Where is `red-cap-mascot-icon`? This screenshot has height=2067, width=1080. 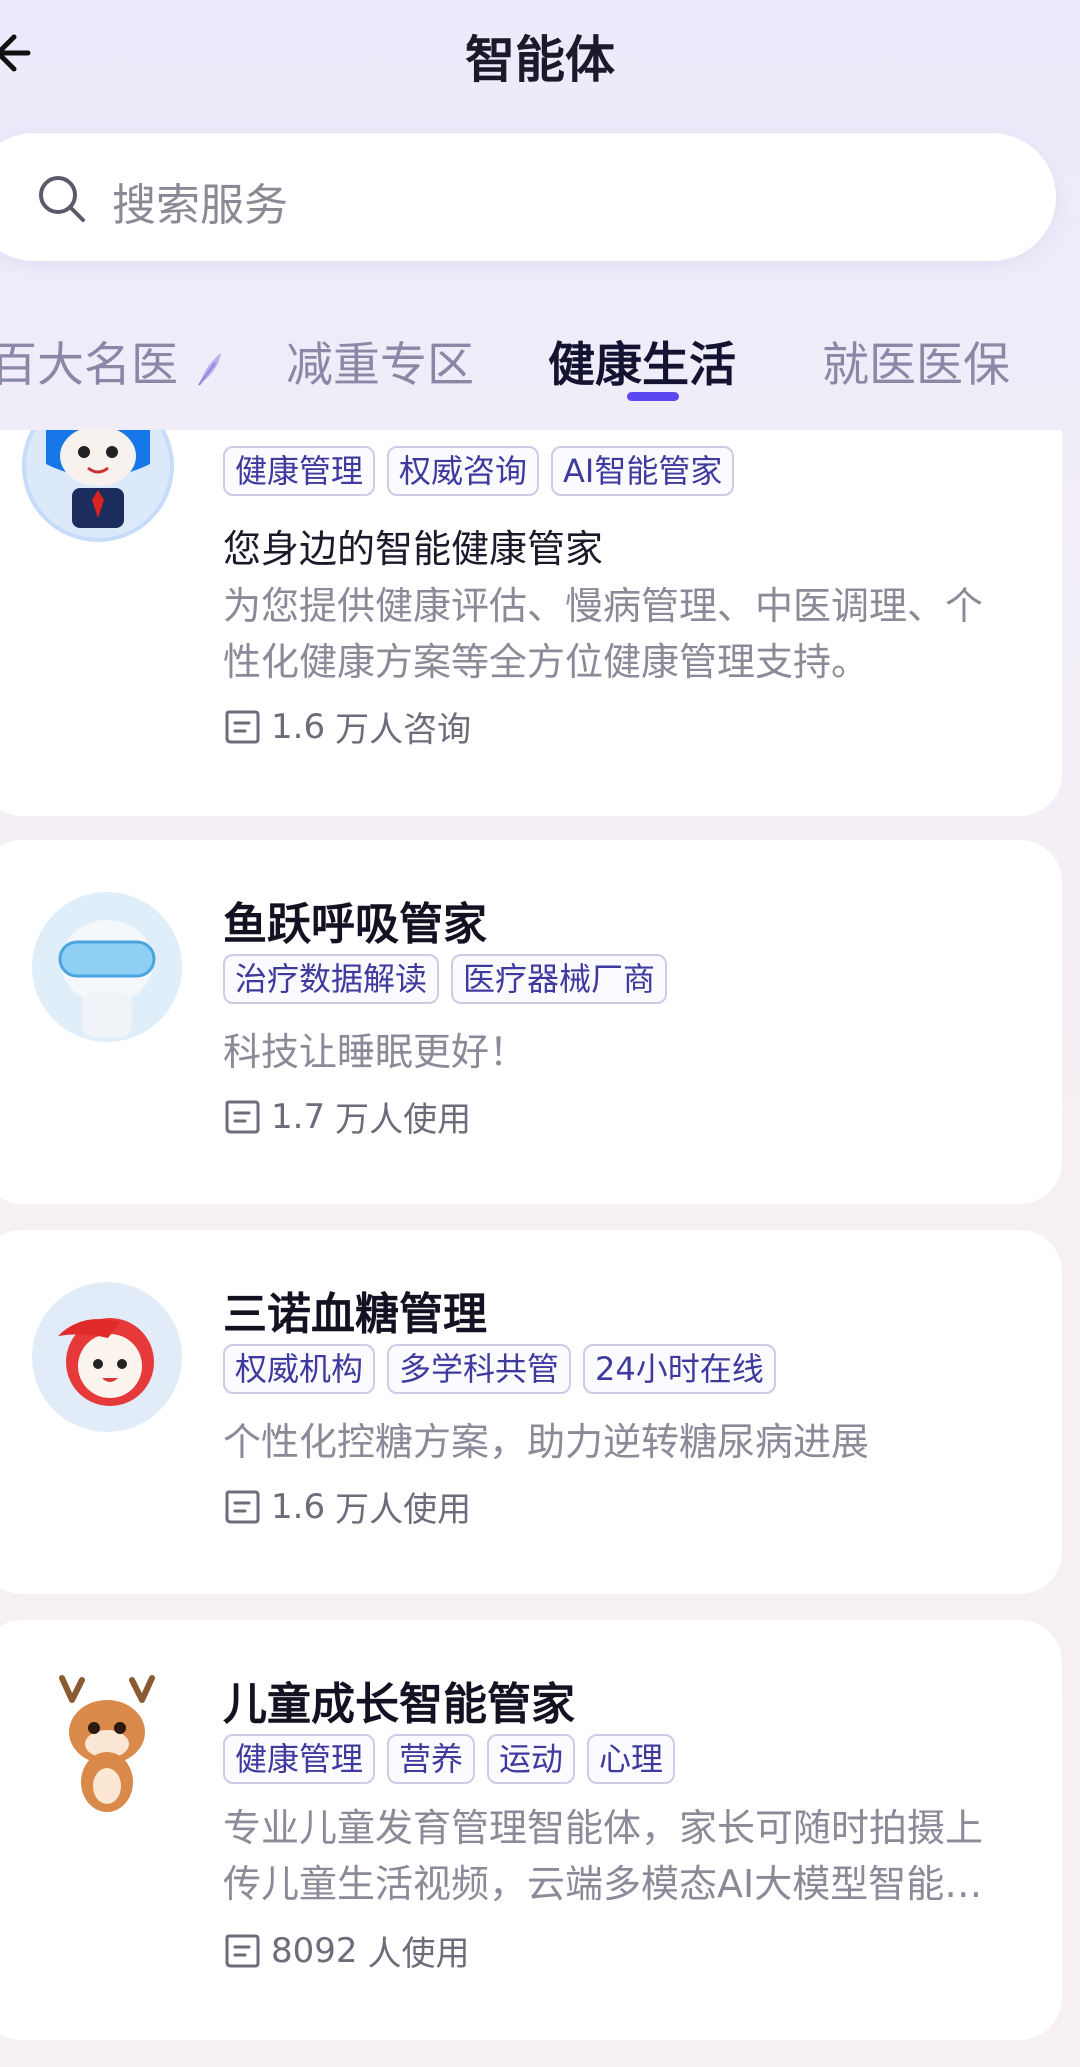 red-cap-mascot-icon is located at coordinates (106, 1362).